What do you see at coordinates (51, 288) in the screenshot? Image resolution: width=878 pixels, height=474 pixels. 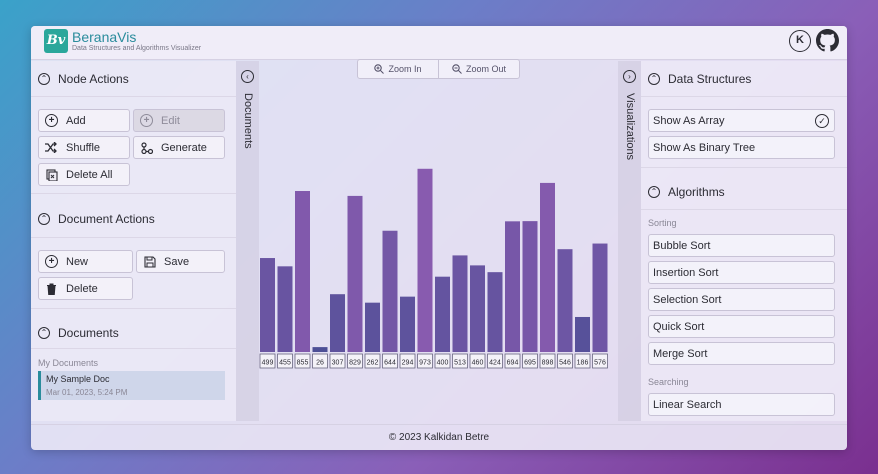 I see `trash-icon` at bounding box center [51, 288].